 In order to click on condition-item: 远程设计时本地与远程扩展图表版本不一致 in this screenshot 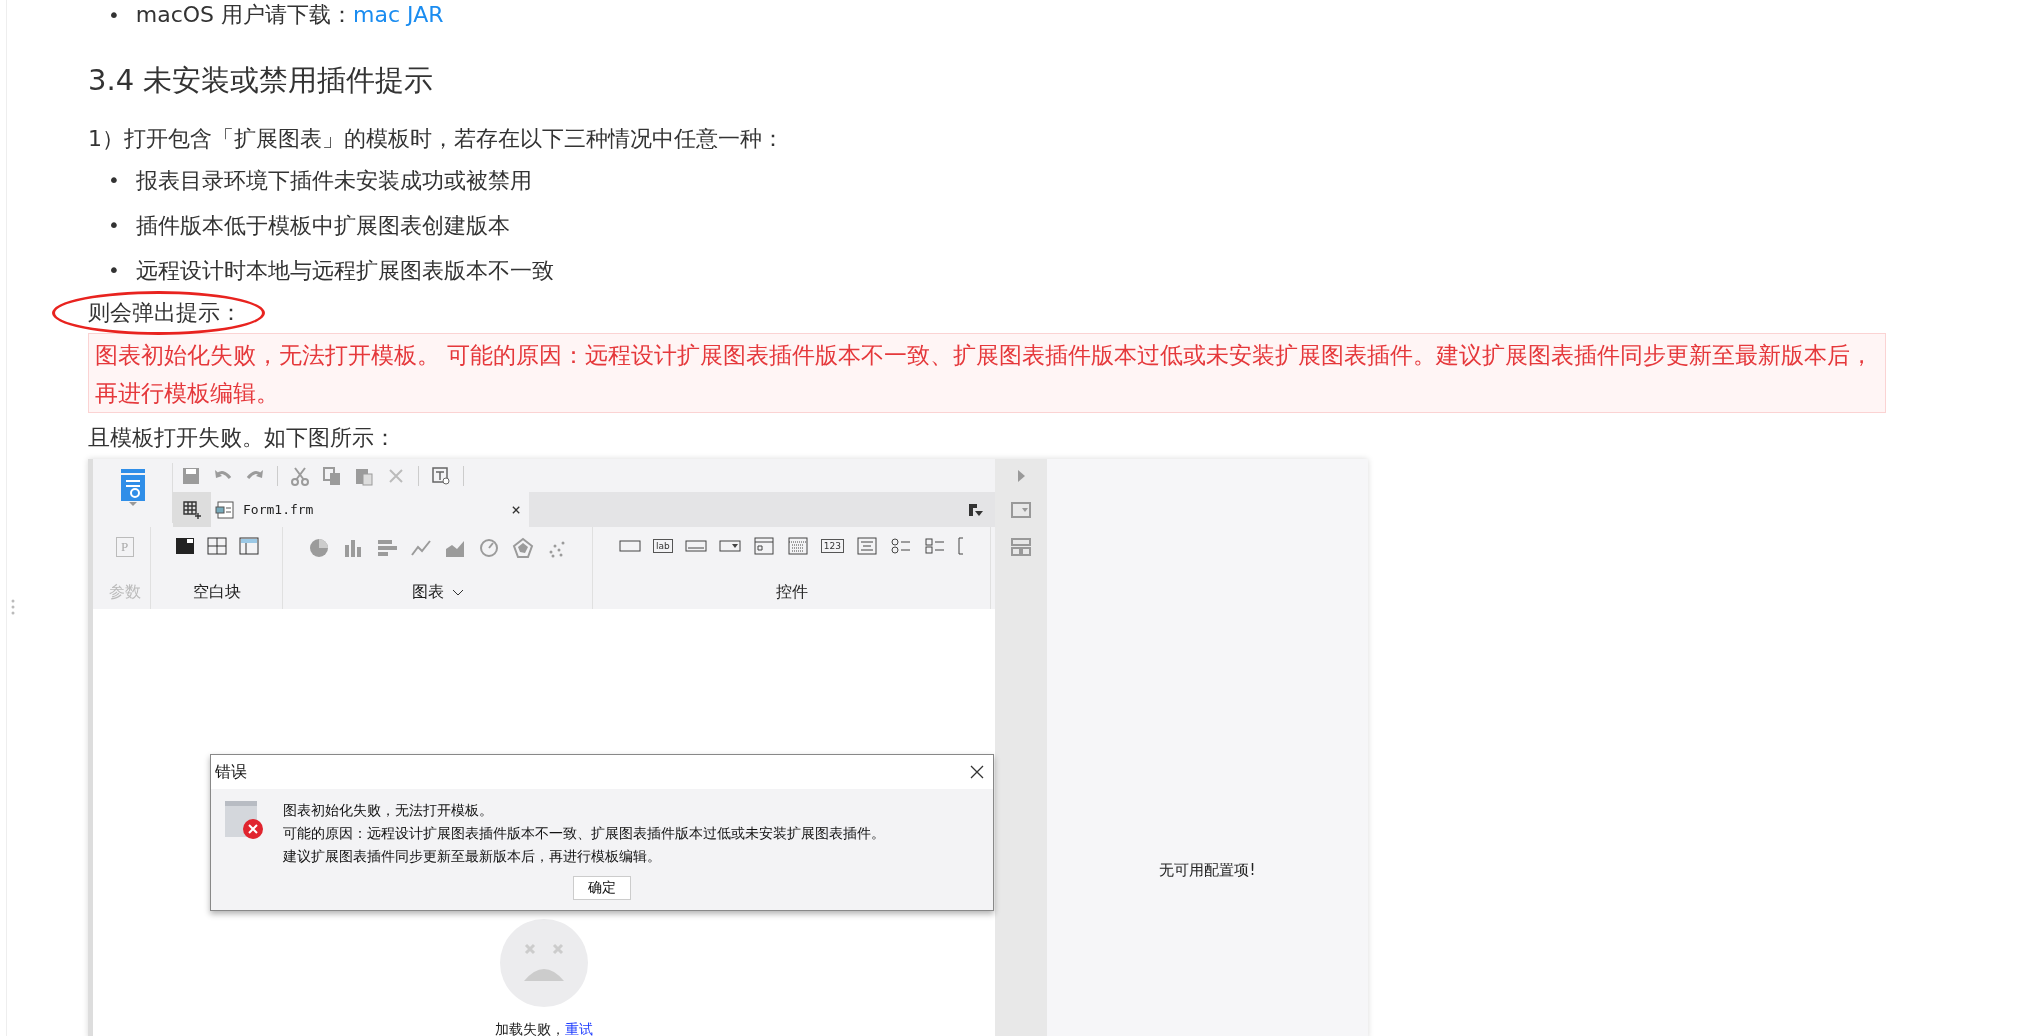, I will do `click(344, 271)`.